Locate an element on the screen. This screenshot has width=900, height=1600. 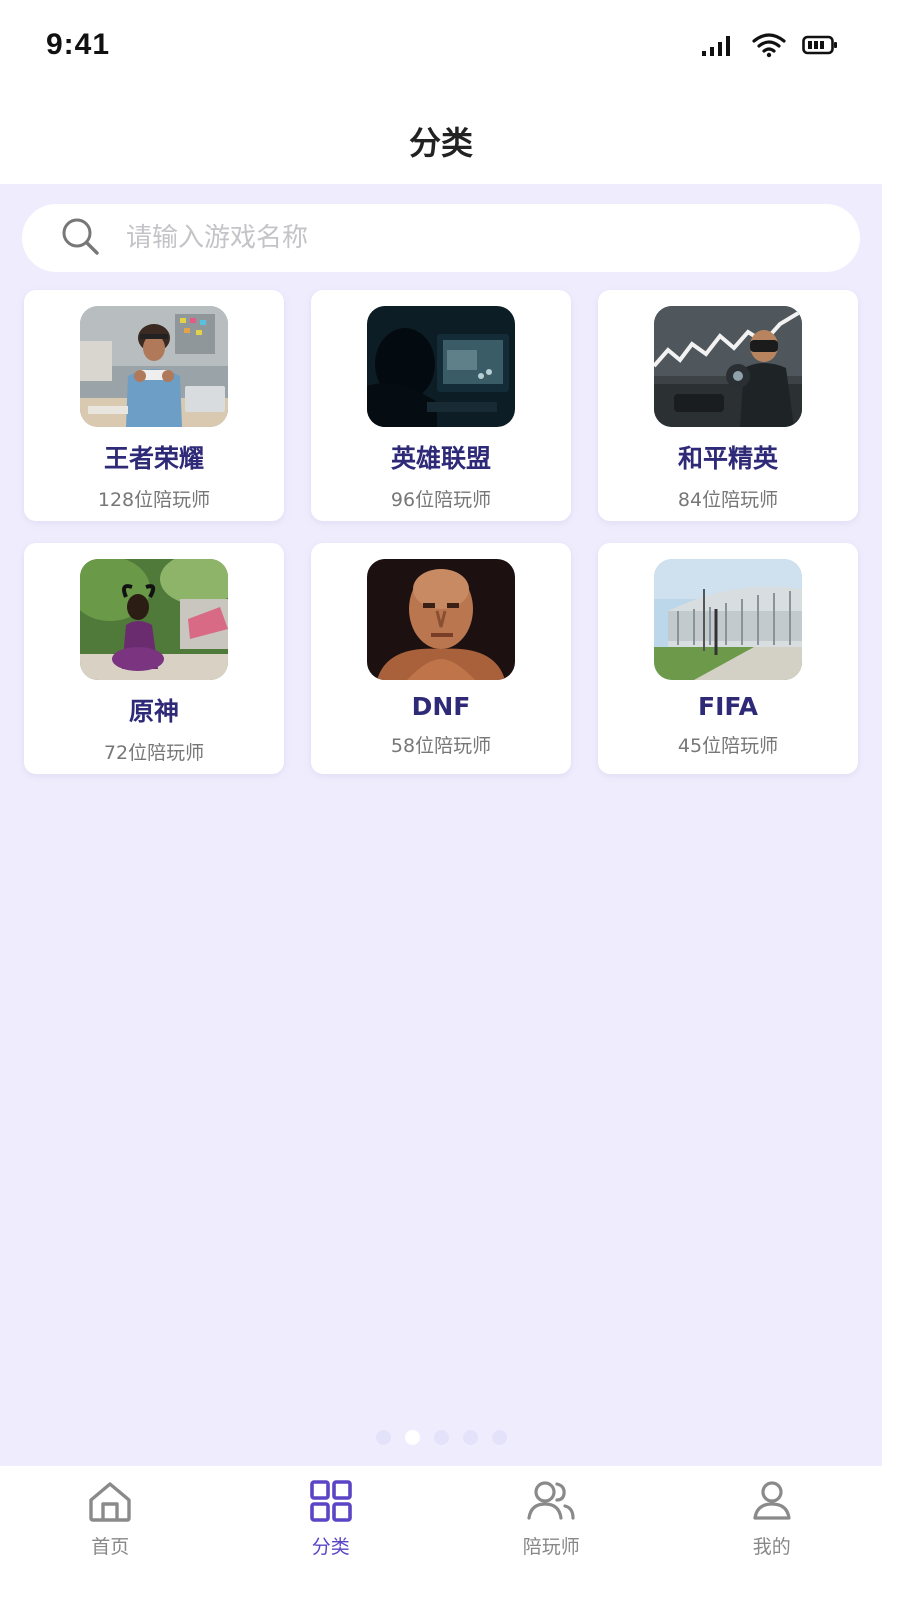
tab-home: 首页 is located at coordinates (110, 1533).